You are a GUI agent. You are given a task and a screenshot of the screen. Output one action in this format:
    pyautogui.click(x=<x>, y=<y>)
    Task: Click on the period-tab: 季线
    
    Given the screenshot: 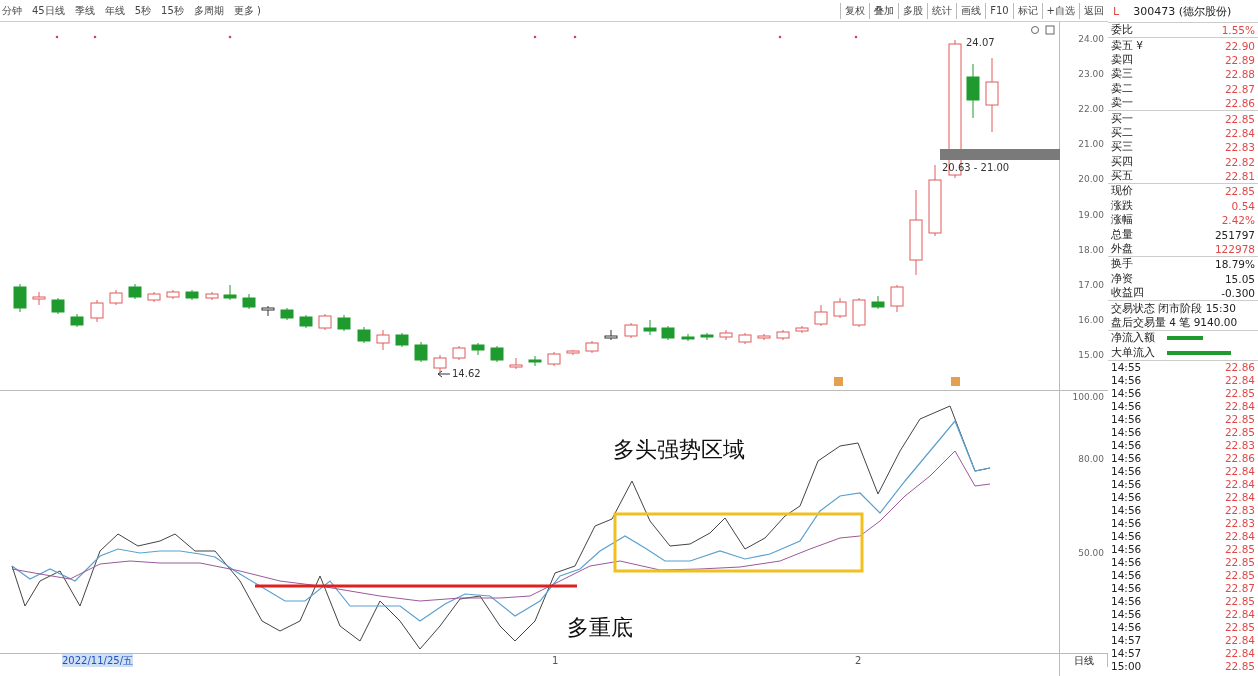 What is the action you would take?
    pyautogui.click(x=84, y=10)
    